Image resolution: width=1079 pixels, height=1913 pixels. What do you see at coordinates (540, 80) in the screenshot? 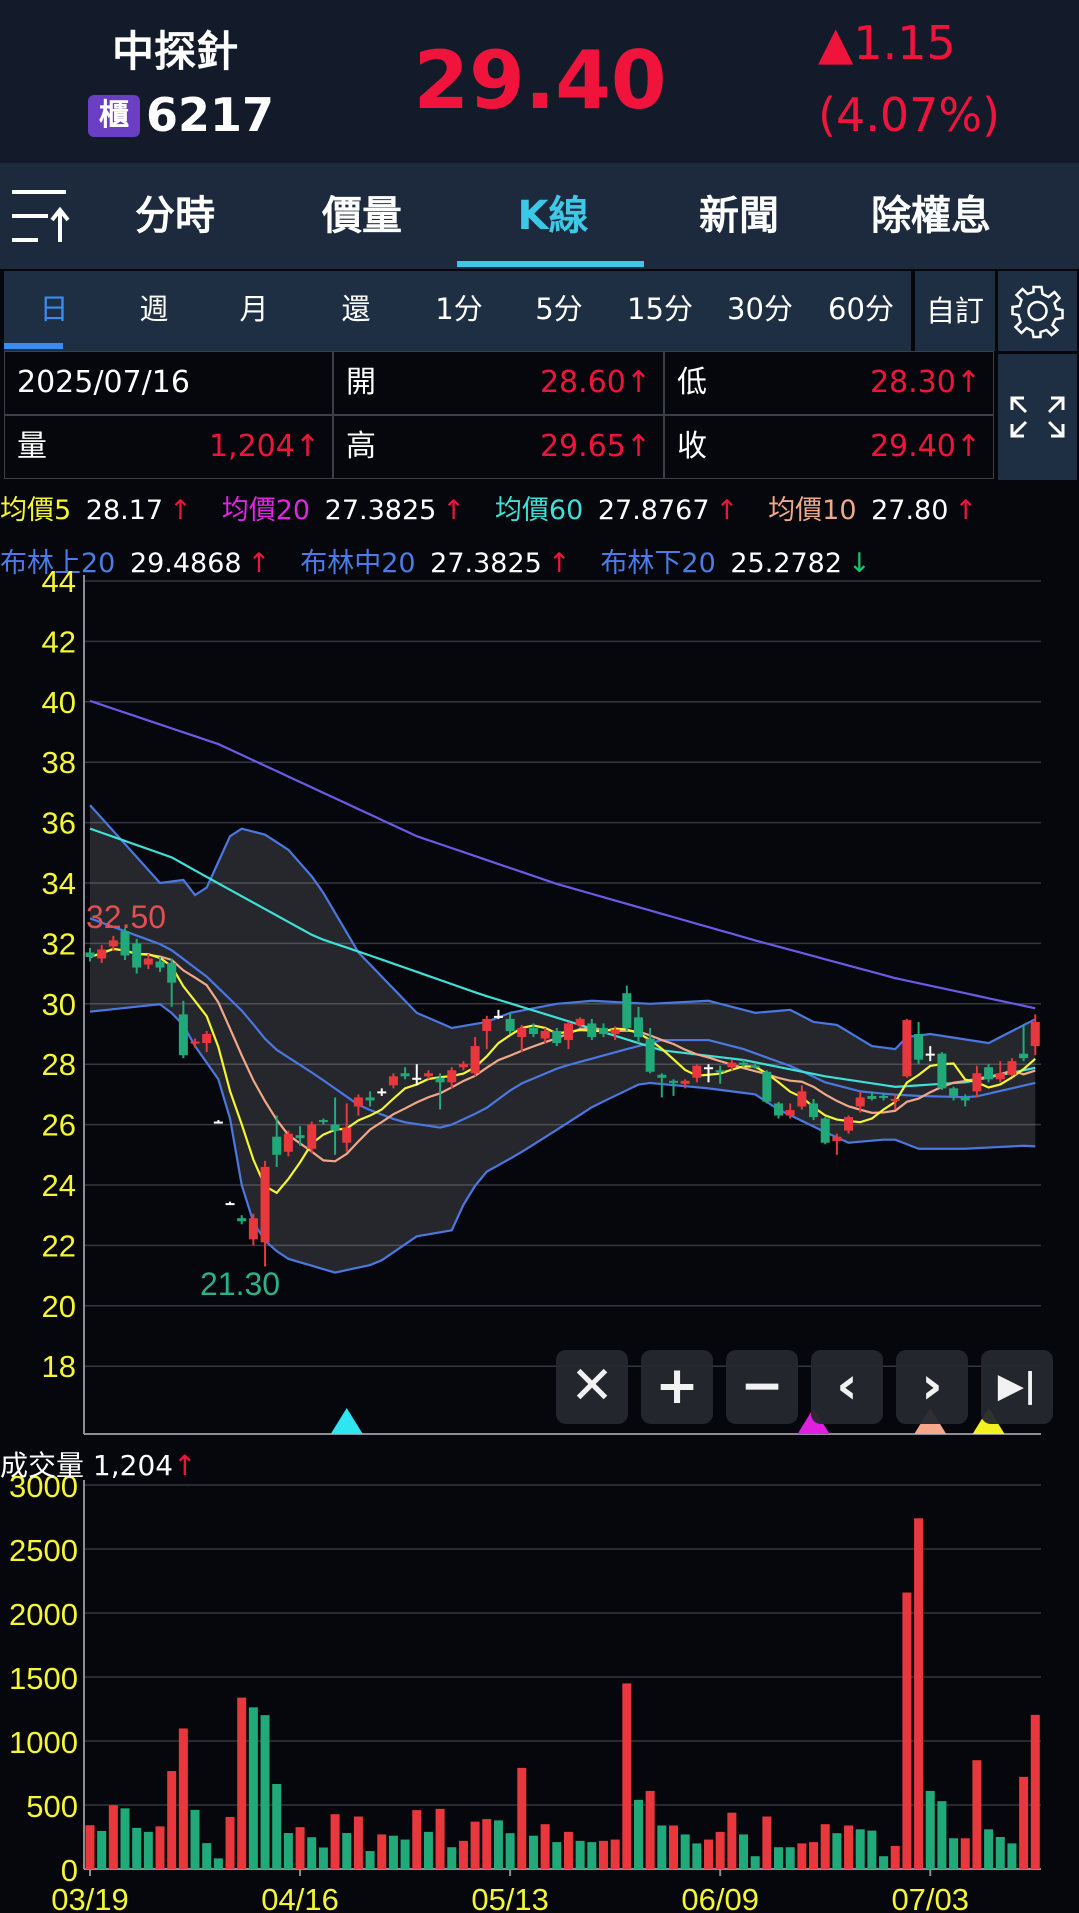
I see `last-price: 29.40` at bounding box center [540, 80].